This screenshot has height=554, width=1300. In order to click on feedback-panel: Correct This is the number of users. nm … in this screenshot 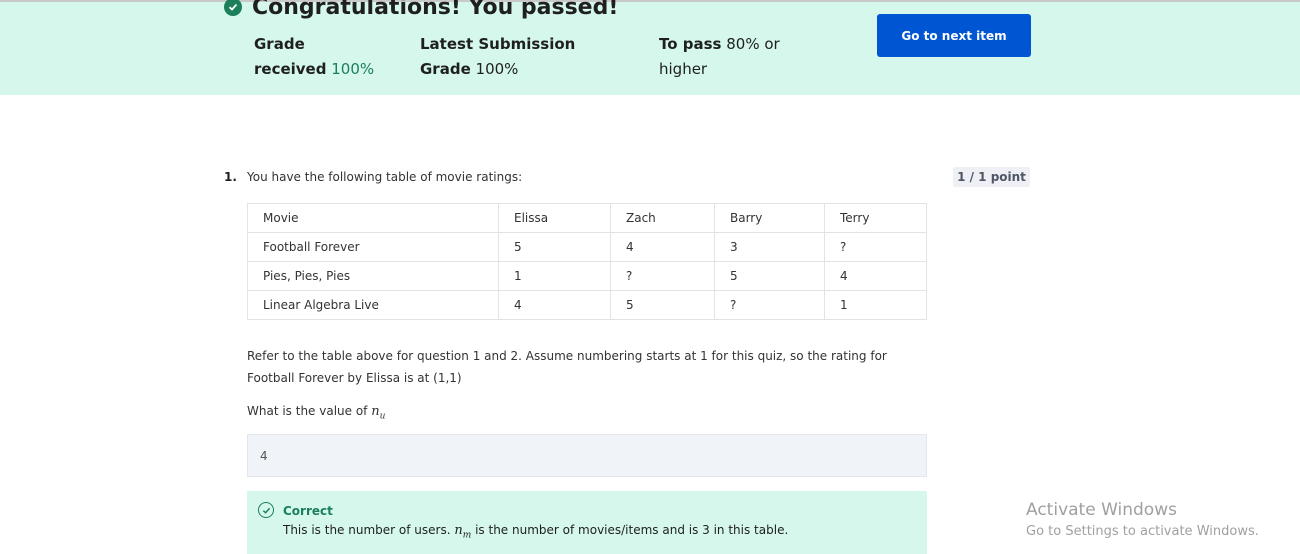, I will do `click(587, 522)`.